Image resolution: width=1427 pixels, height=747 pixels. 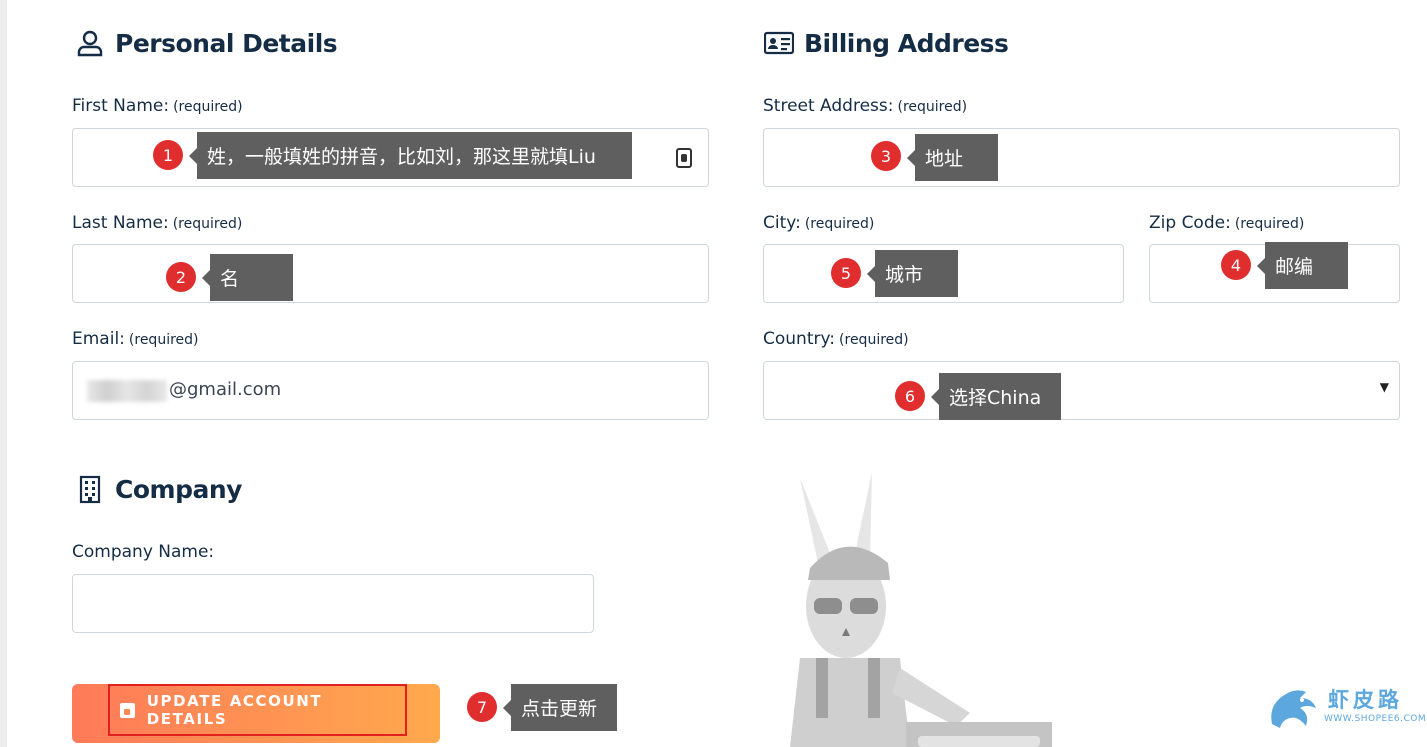 I want to click on redacted-email-prefix, so click(x=127, y=391).